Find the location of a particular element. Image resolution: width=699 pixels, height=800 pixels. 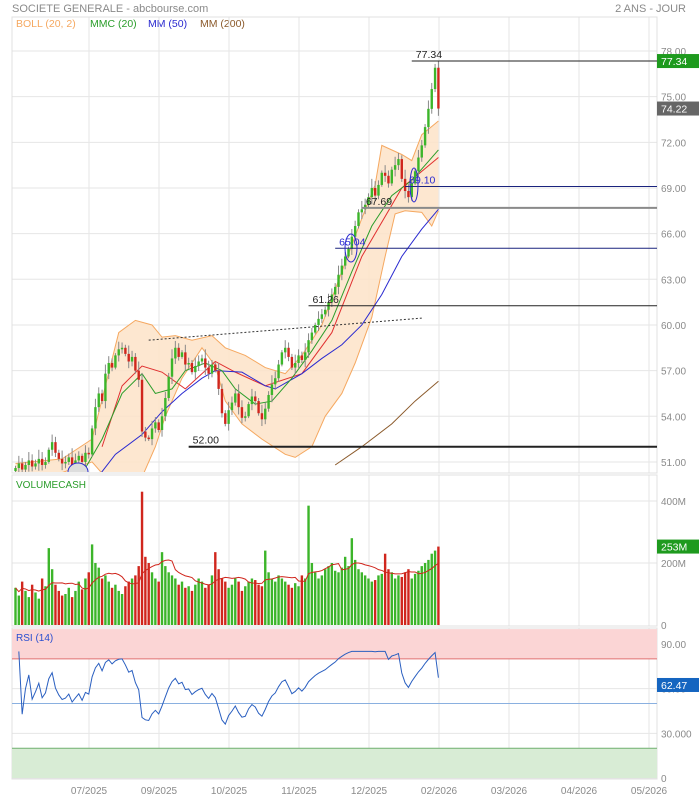

mm200-line is located at coordinates (386, 423).